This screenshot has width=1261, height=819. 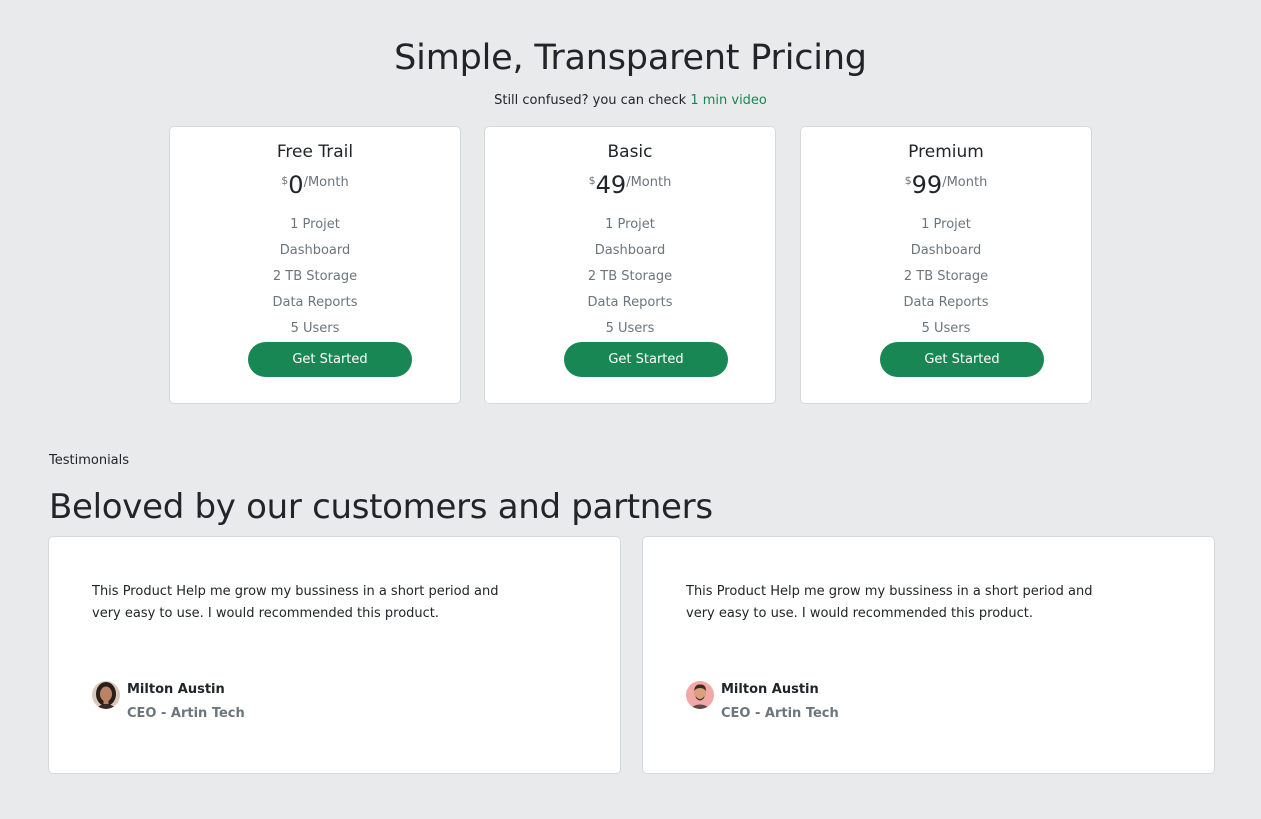 I want to click on plan-name: Basic, so click(x=630, y=152).